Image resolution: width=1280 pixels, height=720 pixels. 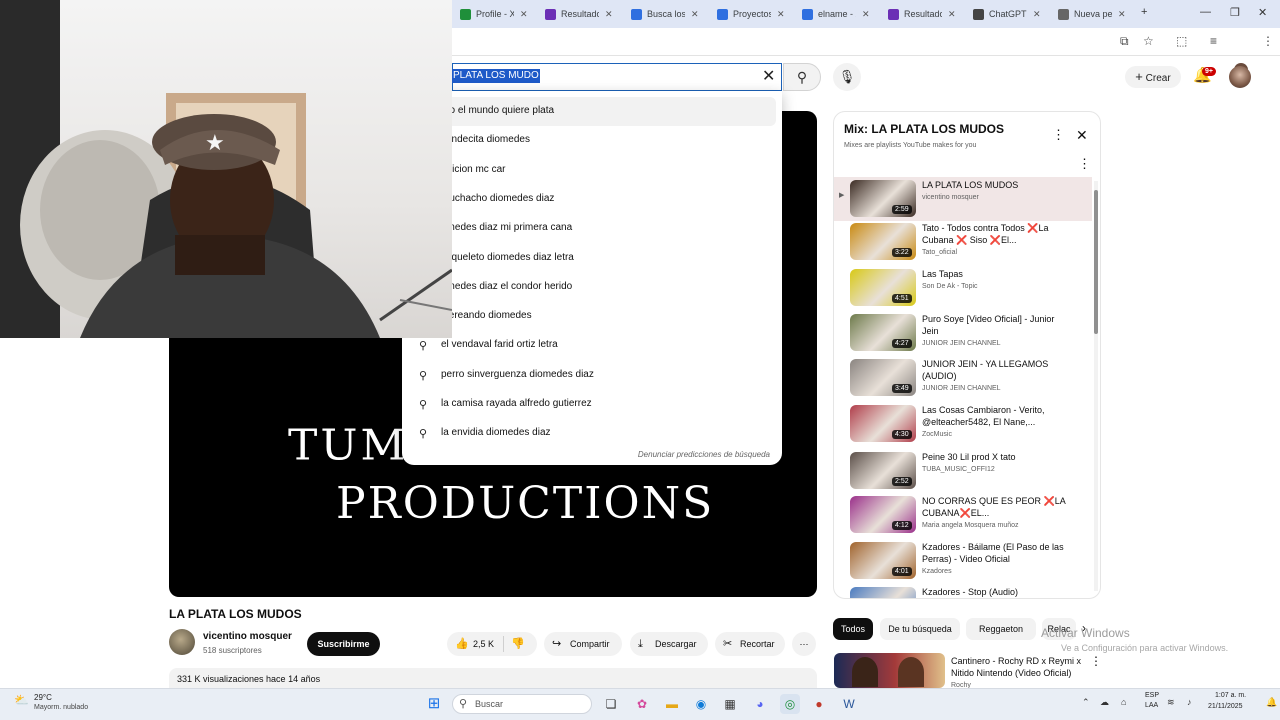 What do you see at coordinates (518, 644) in the screenshot?
I see `thumbs-down-icon: 👎` at bounding box center [518, 644].